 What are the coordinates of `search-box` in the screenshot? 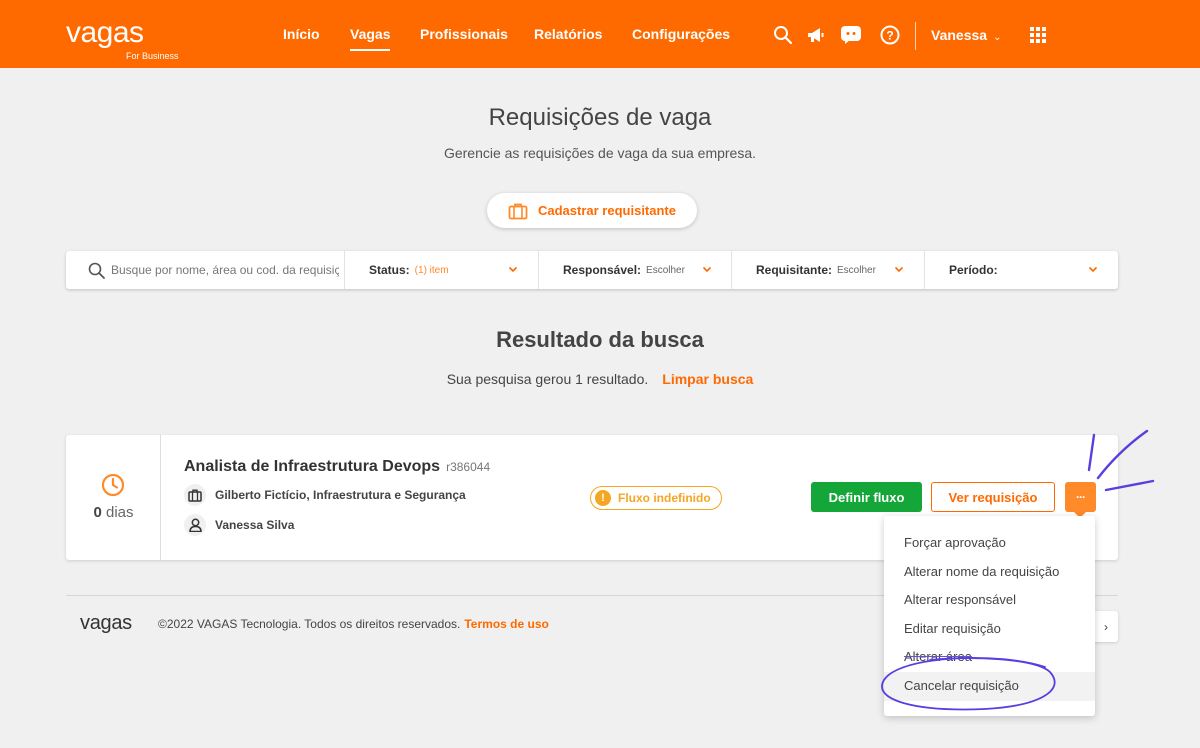 It's located at (205, 270).